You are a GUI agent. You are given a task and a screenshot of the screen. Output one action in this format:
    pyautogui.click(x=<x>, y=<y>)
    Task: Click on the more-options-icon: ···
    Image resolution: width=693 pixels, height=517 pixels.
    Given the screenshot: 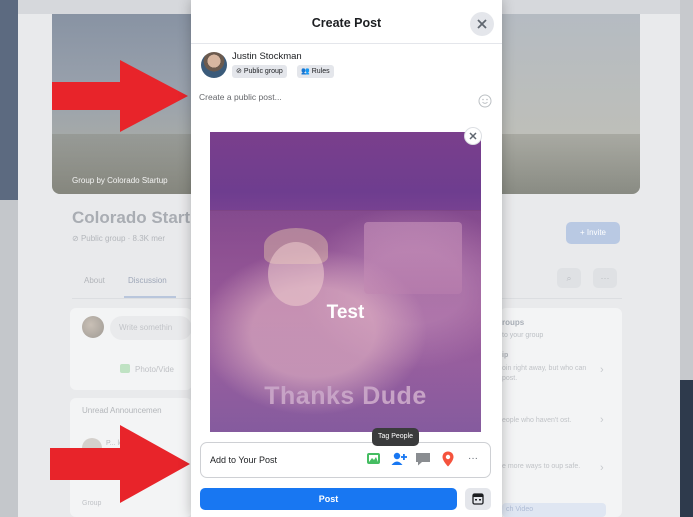 What is the action you would take?
    pyautogui.click(x=605, y=278)
    